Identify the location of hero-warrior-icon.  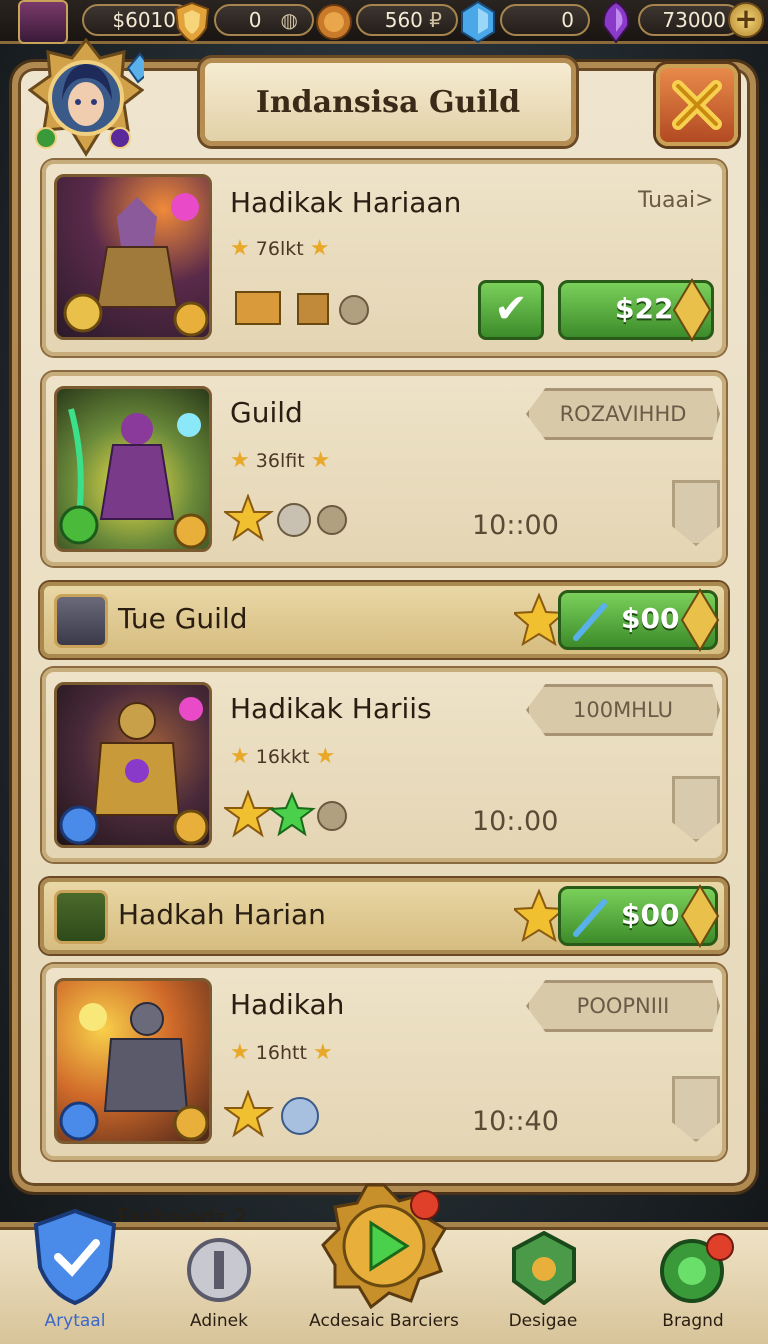
(134, 1071).